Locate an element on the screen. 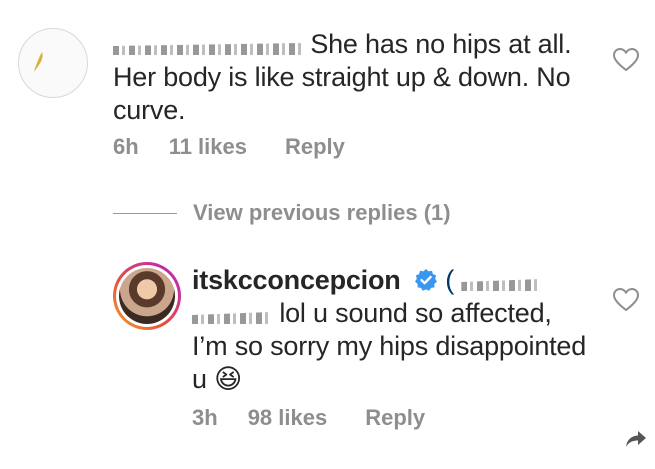 The width and height of the screenshot is (655, 469). redacted-mention is located at coordinates (501, 285).